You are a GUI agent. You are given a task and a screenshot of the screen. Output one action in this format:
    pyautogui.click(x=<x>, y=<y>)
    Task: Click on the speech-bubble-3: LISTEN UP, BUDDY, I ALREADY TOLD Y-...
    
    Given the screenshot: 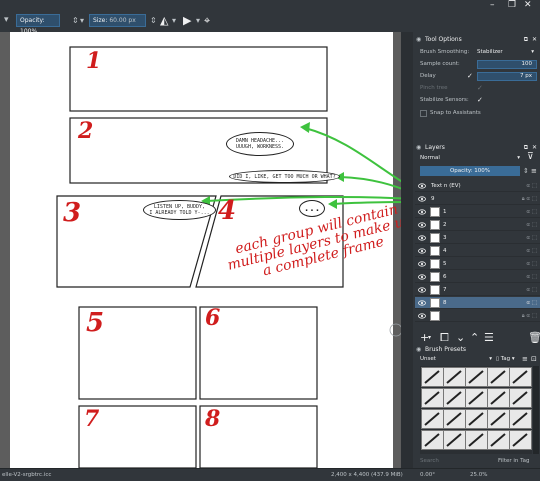 What is the action you would take?
    pyautogui.click(x=179, y=210)
    